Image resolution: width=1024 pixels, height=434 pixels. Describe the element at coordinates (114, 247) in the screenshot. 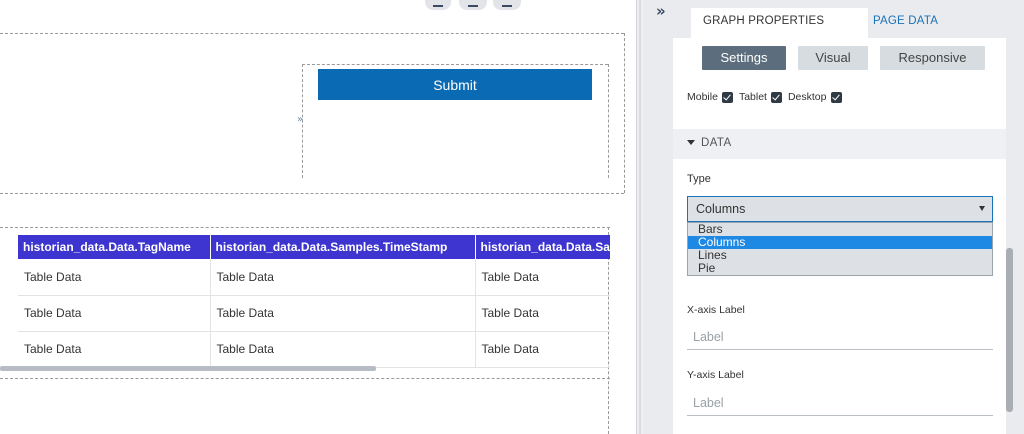

I see `column-header: historian_data.Data.TagName` at that location.